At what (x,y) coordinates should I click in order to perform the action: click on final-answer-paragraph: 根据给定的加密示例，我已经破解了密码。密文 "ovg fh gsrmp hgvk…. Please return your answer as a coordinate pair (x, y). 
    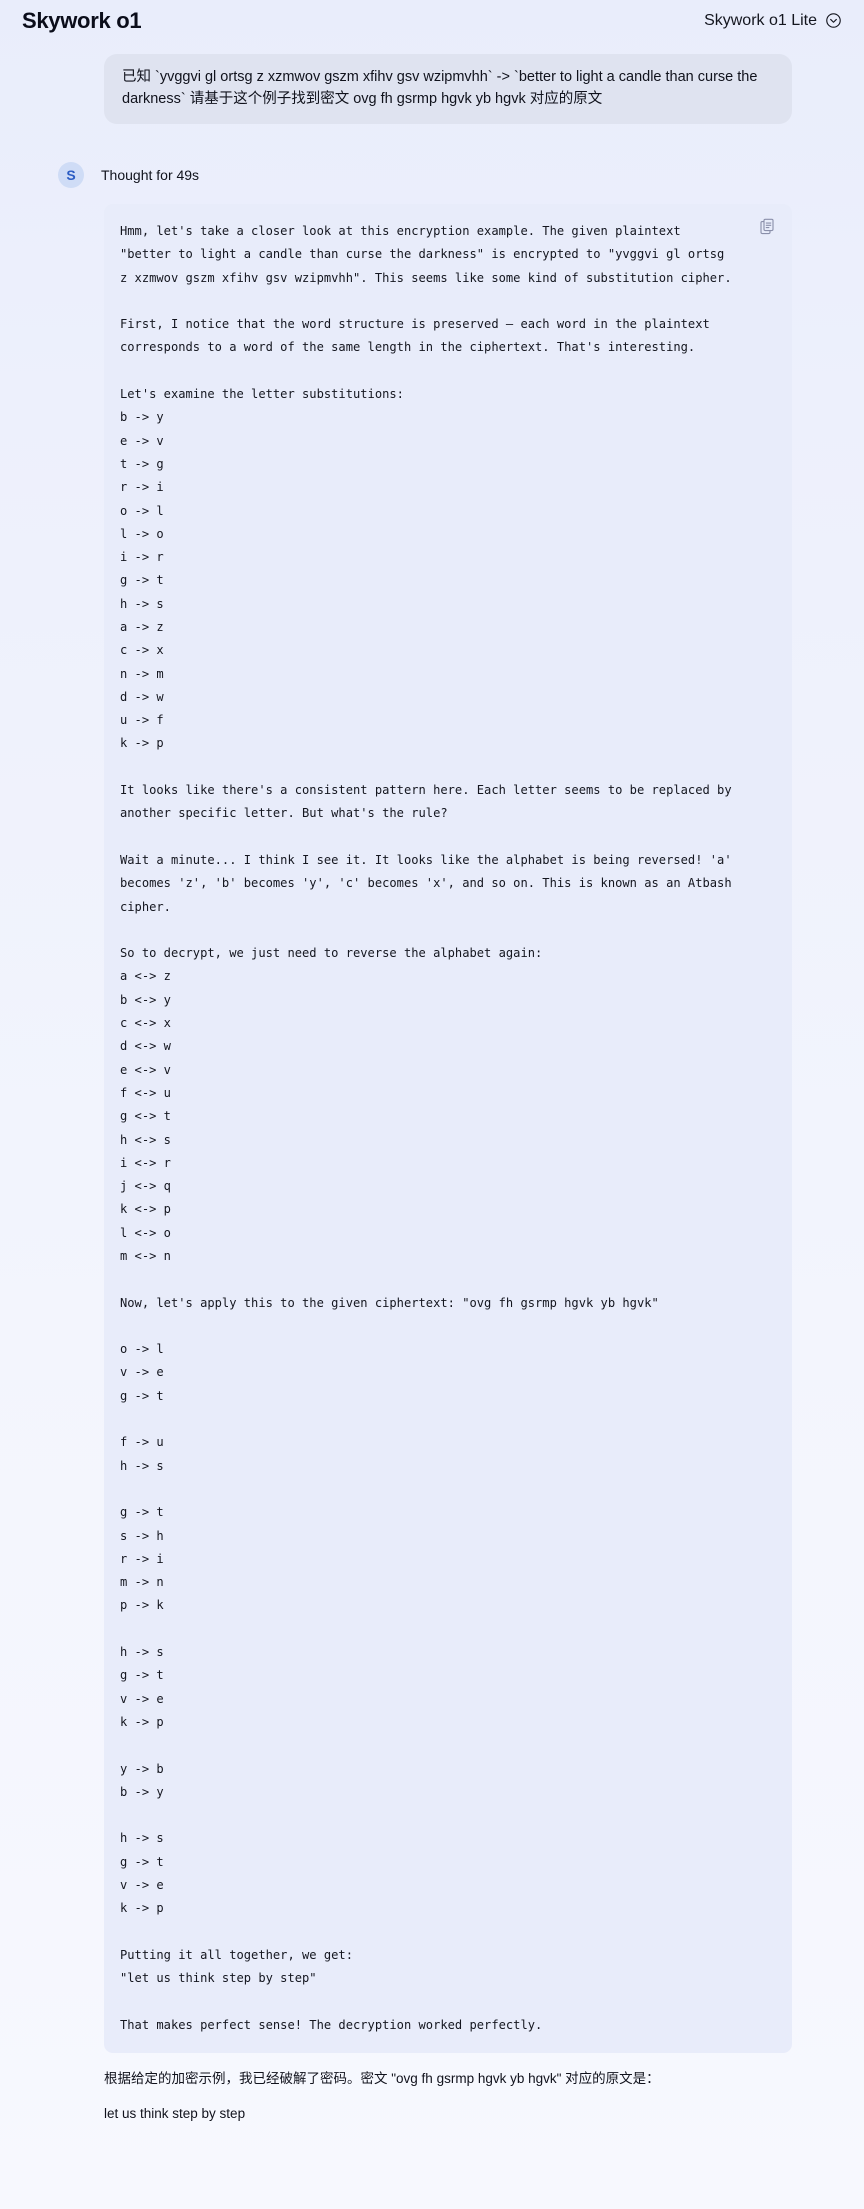
    Looking at the image, I should click on (382, 2079).